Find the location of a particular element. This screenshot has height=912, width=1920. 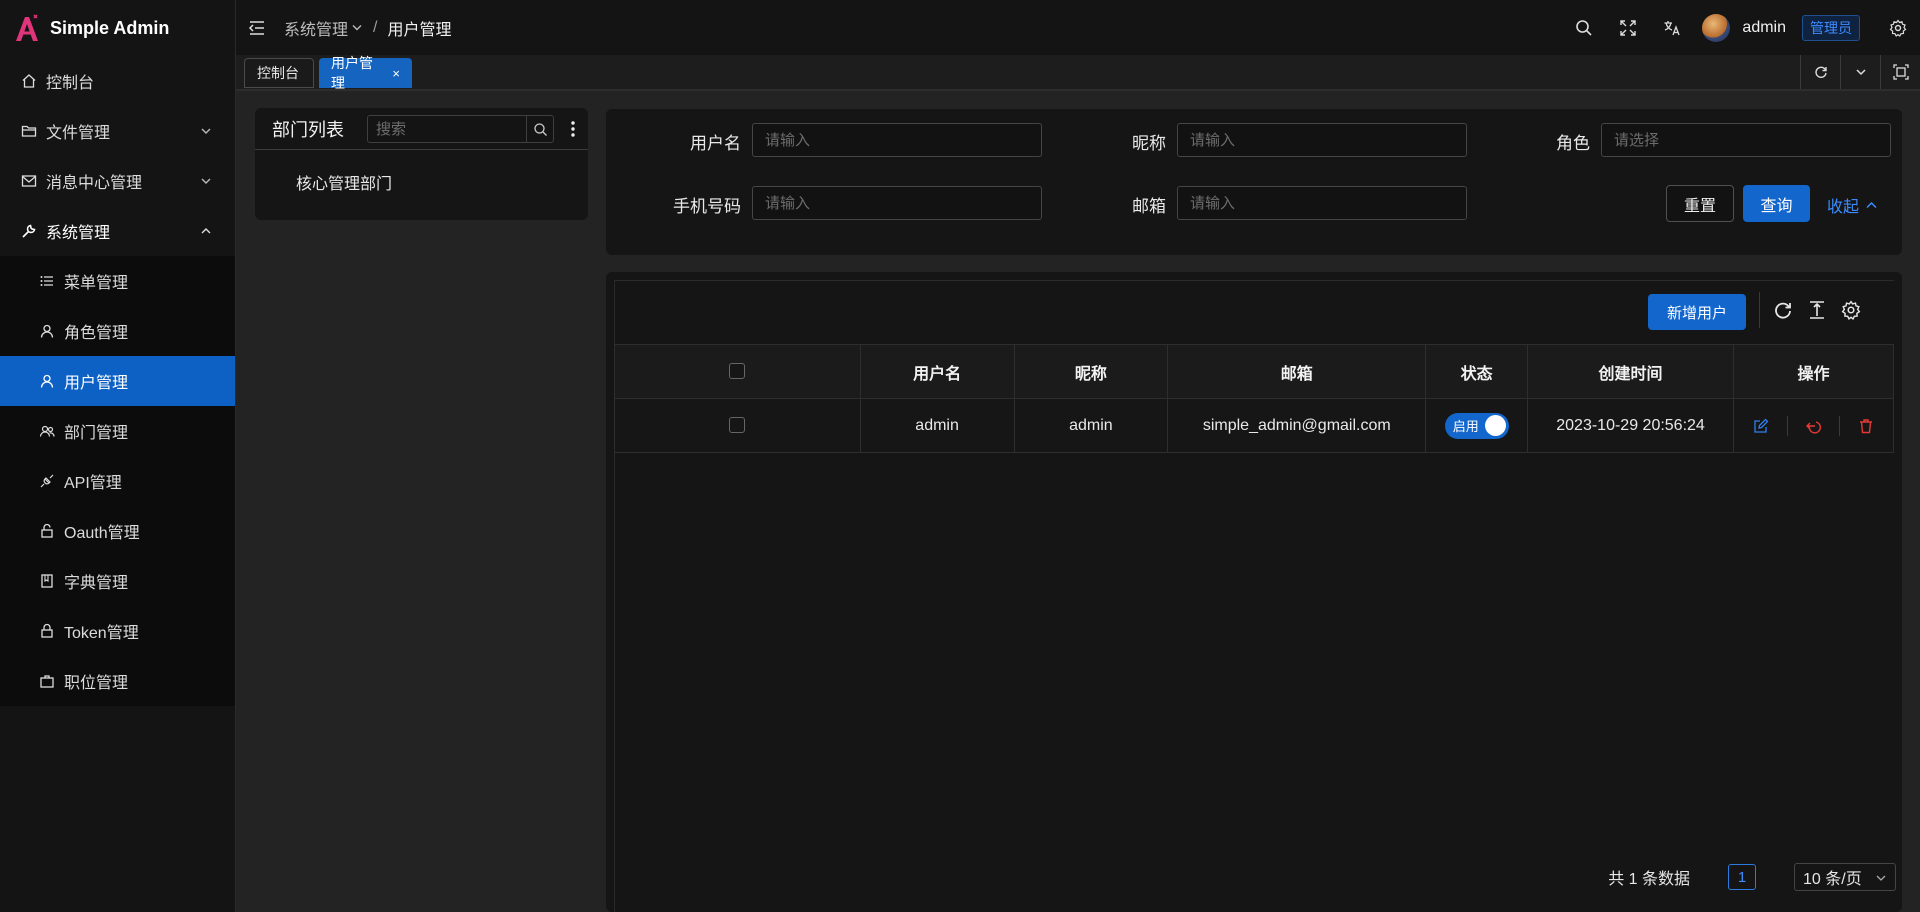

cell-nickname: admin is located at coordinates (1091, 425).